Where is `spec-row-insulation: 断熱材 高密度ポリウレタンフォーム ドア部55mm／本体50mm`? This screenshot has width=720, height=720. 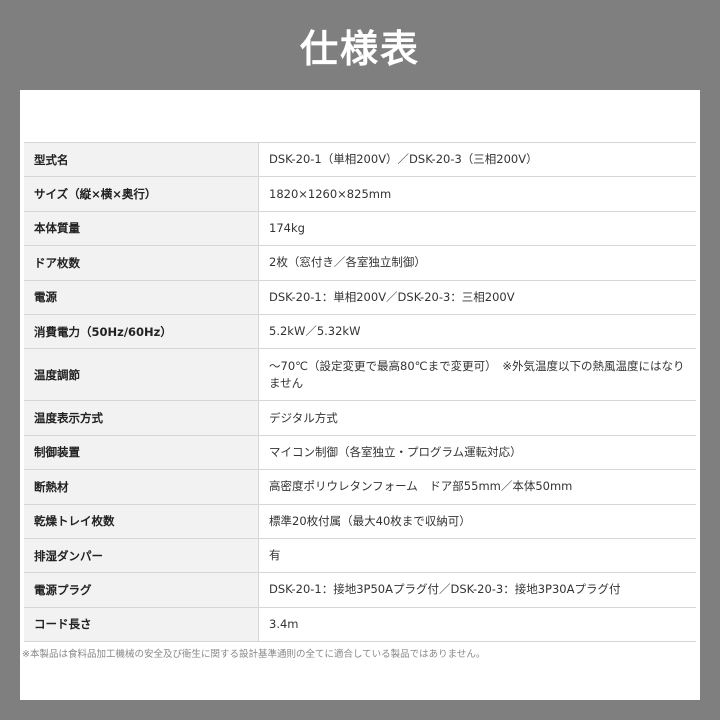
spec-row-insulation: 断熱材 高密度ポリウレタンフォーム ドア部55mm／本体50mm is located at coordinates (360, 487).